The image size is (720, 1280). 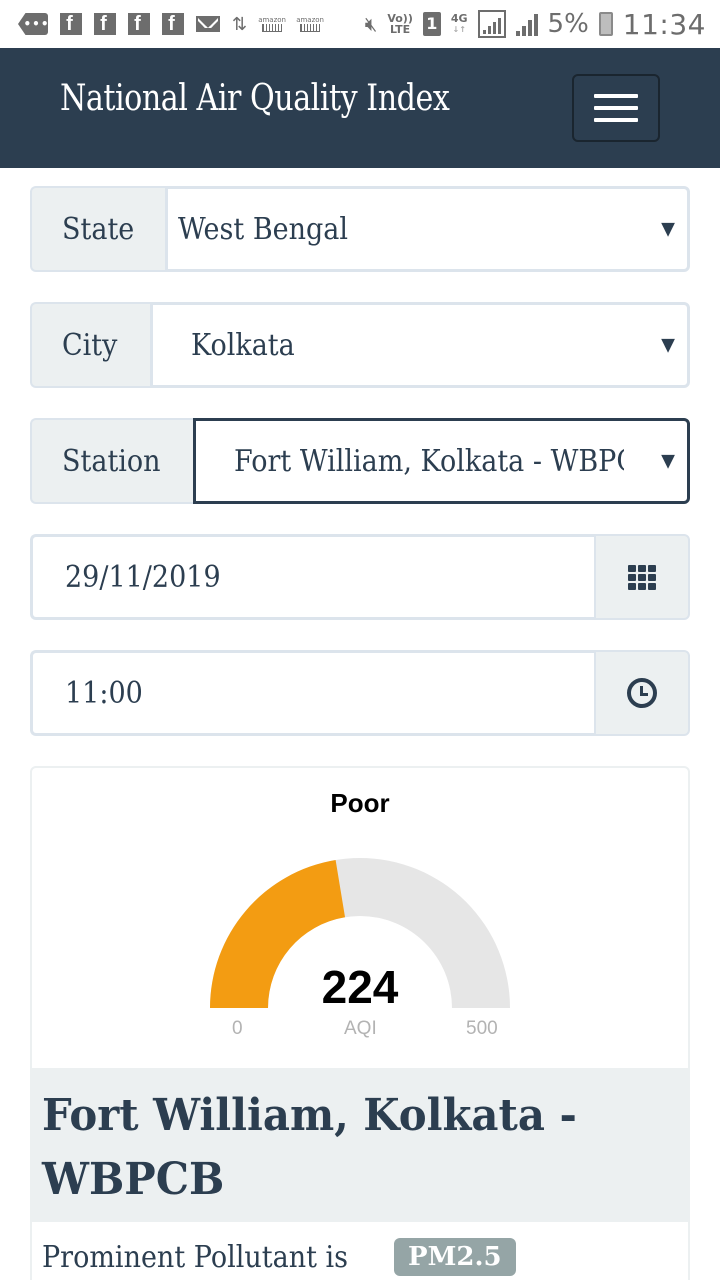 I want to click on notification-icons: ••• f f f f ⇅ amazon amazon, so click(x=191, y=24).